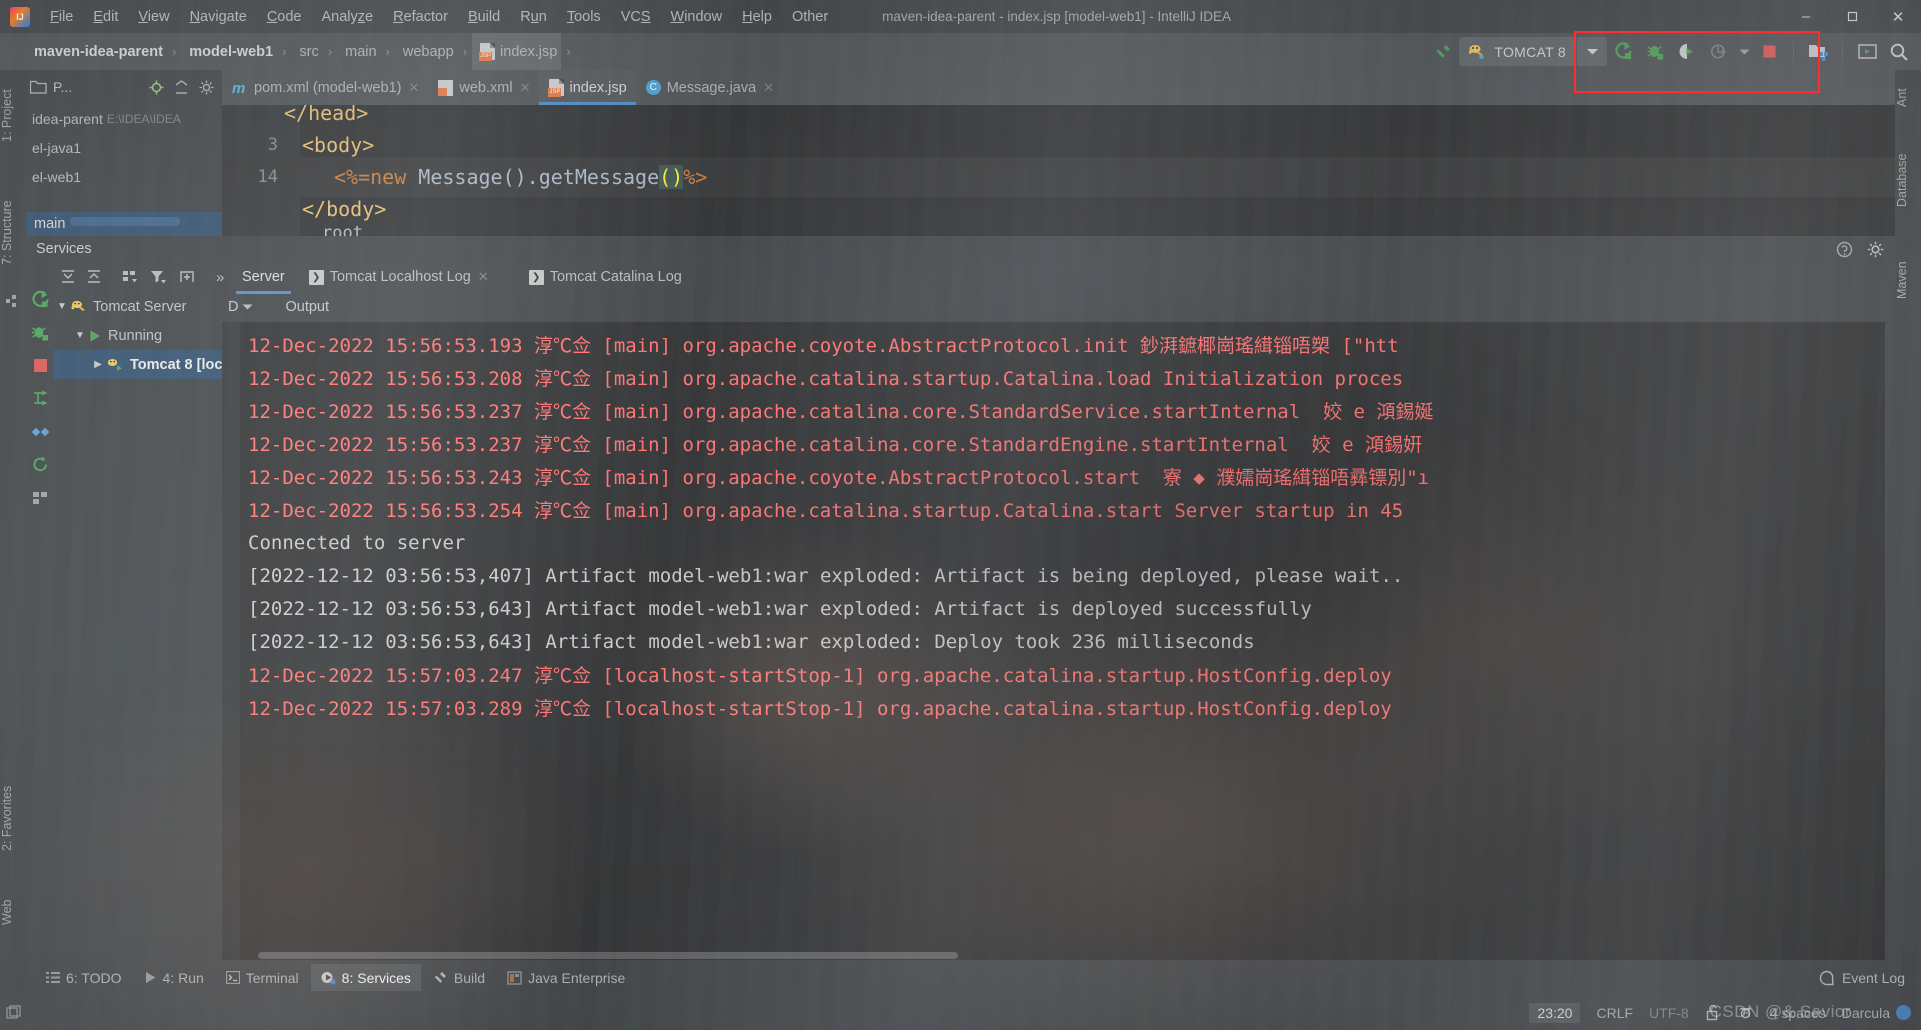 This screenshot has height=1030, width=1921. What do you see at coordinates (68, 277) in the screenshot?
I see `expand-all-icon` at bounding box center [68, 277].